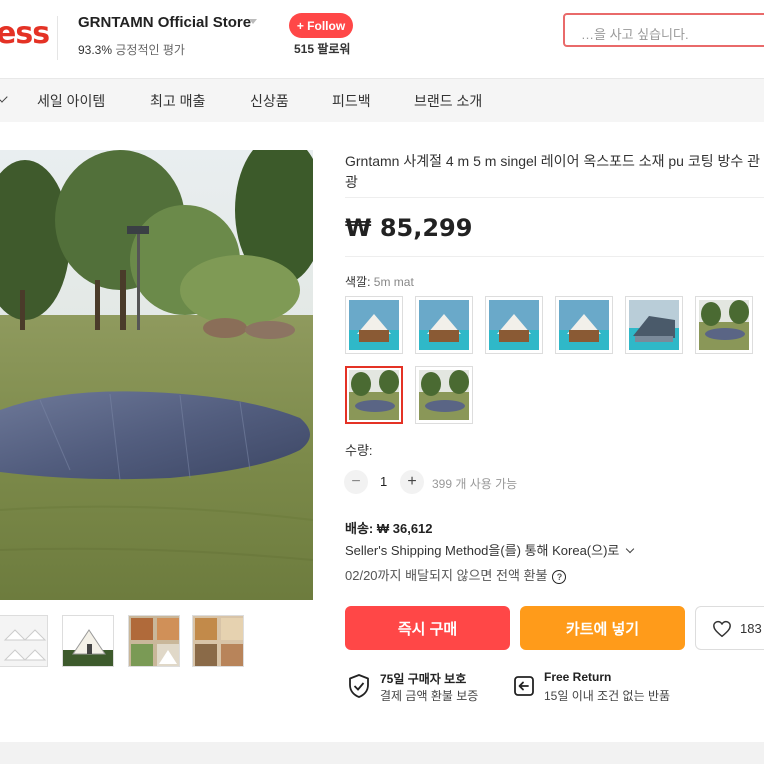 The height and width of the screenshot is (764, 764). I want to click on nav-item-best-sellers: 최고 매출, so click(177, 101).